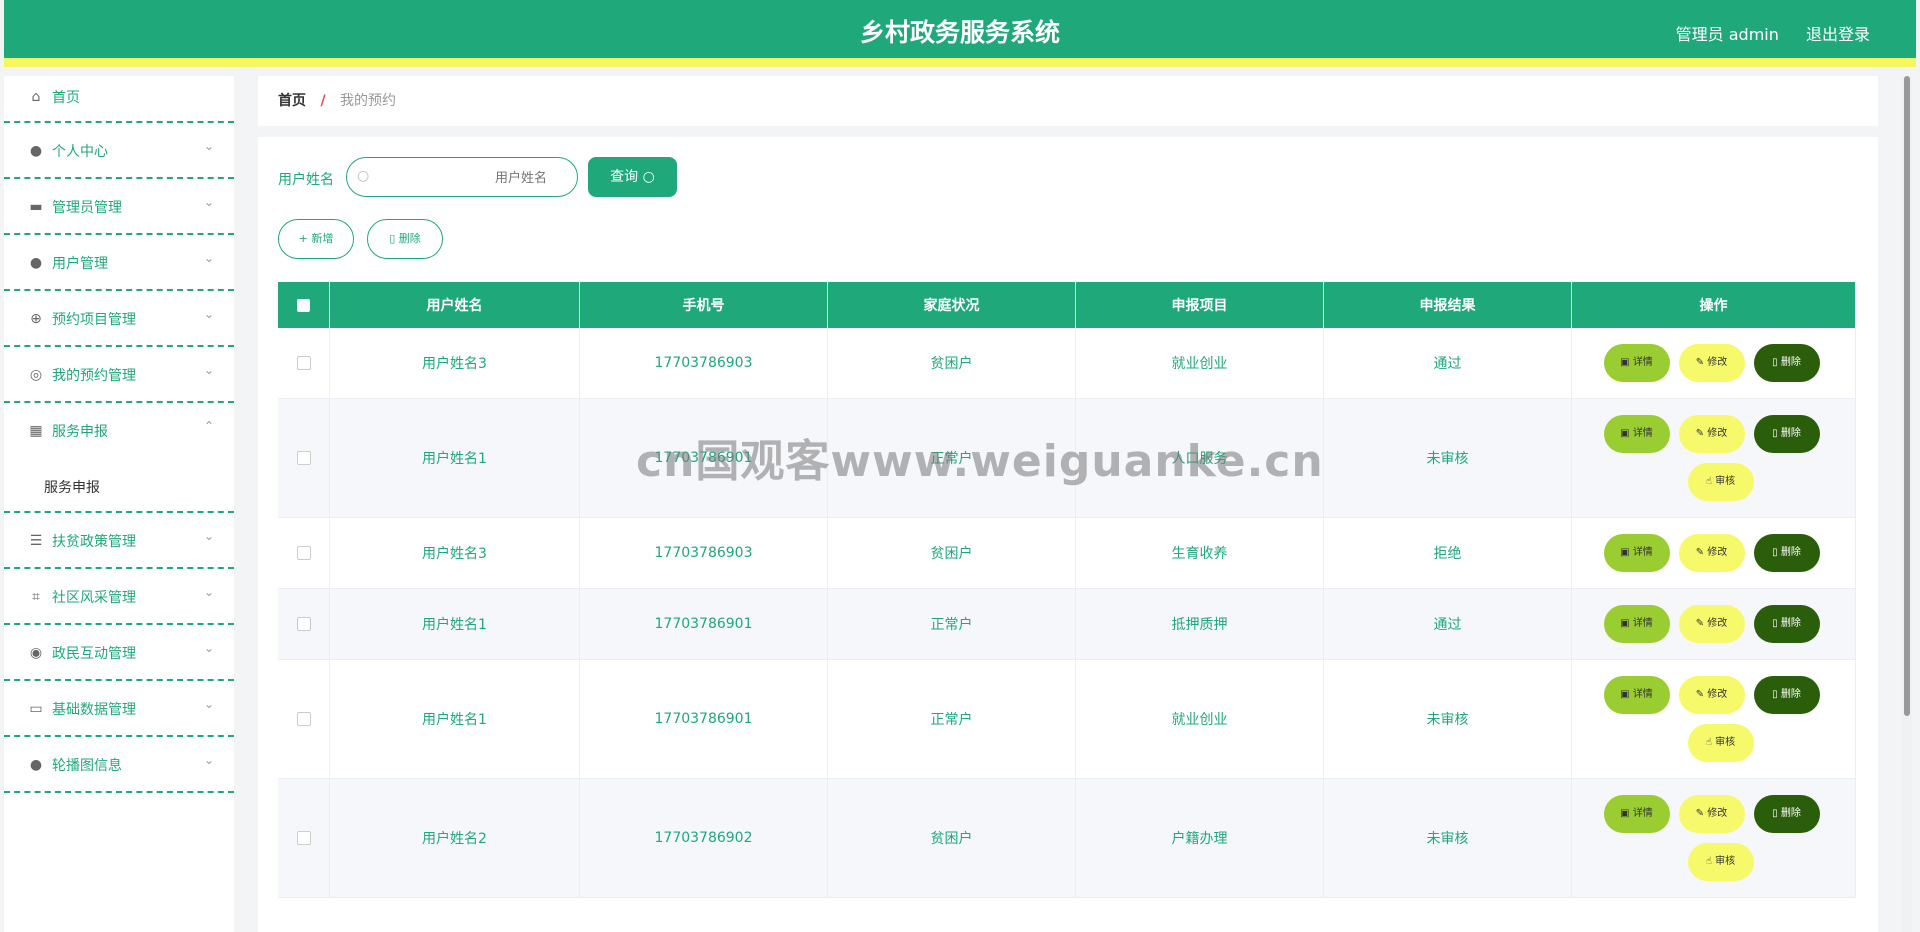  What do you see at coordinates (87, 208) in the screenshot?
I see `sidebar-item-label: 管理员管理` at bounding box center [87, 208].